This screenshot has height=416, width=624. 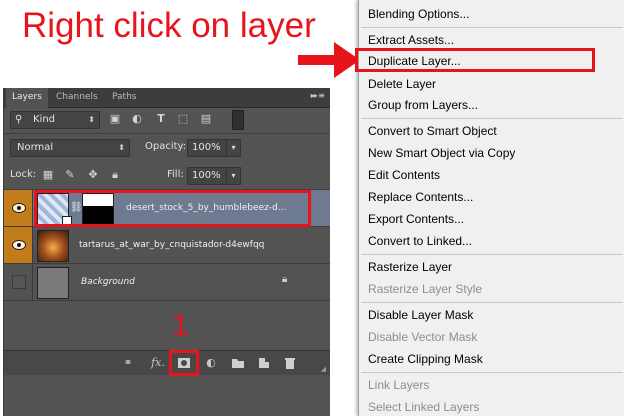 What do you see at coordinates (115, 119) in the screenshot?
I see `filter-pixel-icon: ▣` at bounding box center [115, 119].